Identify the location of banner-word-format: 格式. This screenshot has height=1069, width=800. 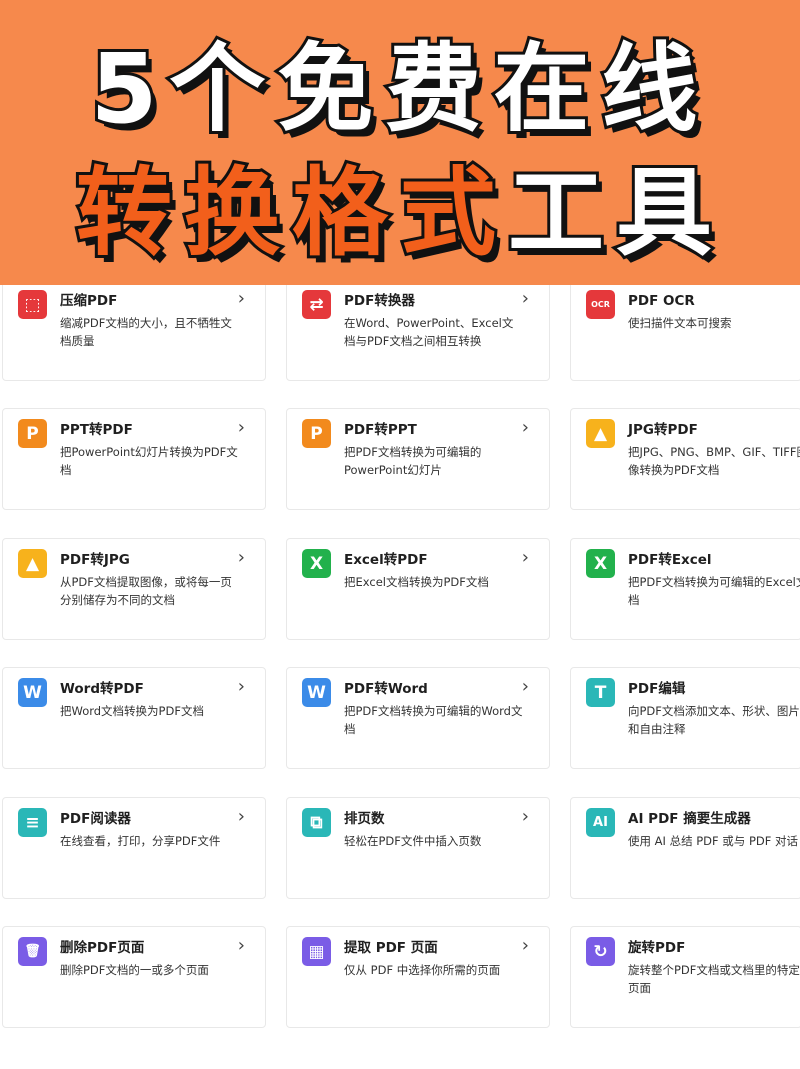
(398, 213).